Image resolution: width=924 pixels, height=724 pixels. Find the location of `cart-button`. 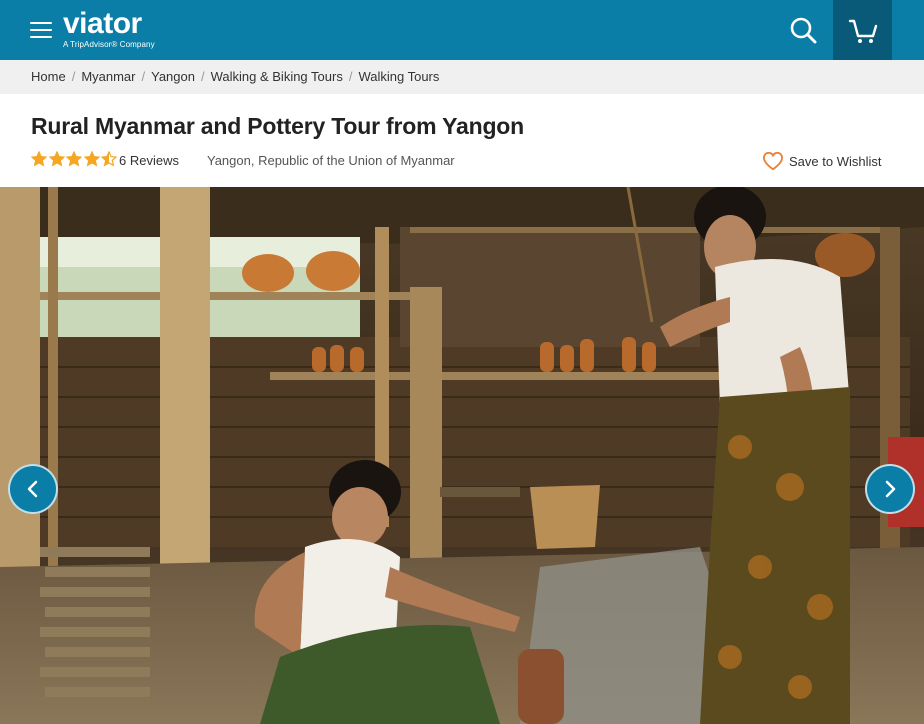

cart-button is located at coordinates (862, 30).